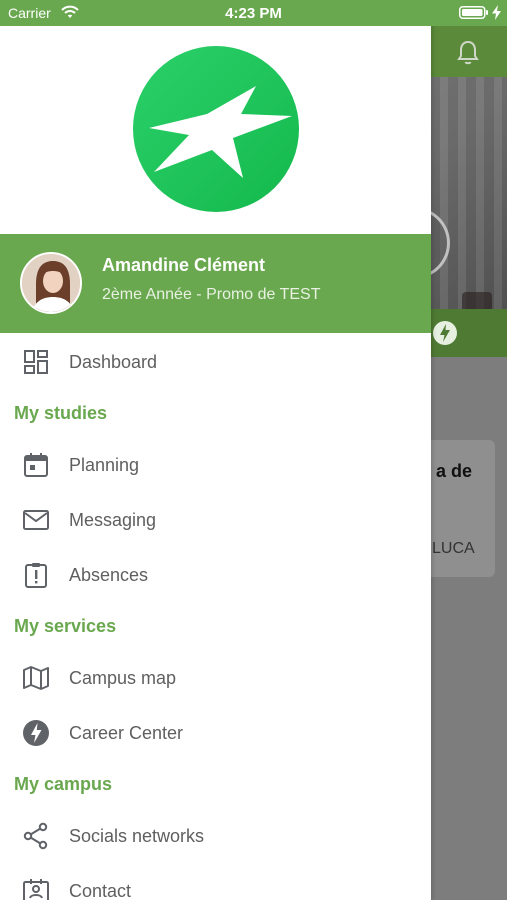 This screenshot has width=507, height=900. Describe the element at coordinates (126, 733) in the screenshot. I see `menu-label-career-center: Career Center` at that location.